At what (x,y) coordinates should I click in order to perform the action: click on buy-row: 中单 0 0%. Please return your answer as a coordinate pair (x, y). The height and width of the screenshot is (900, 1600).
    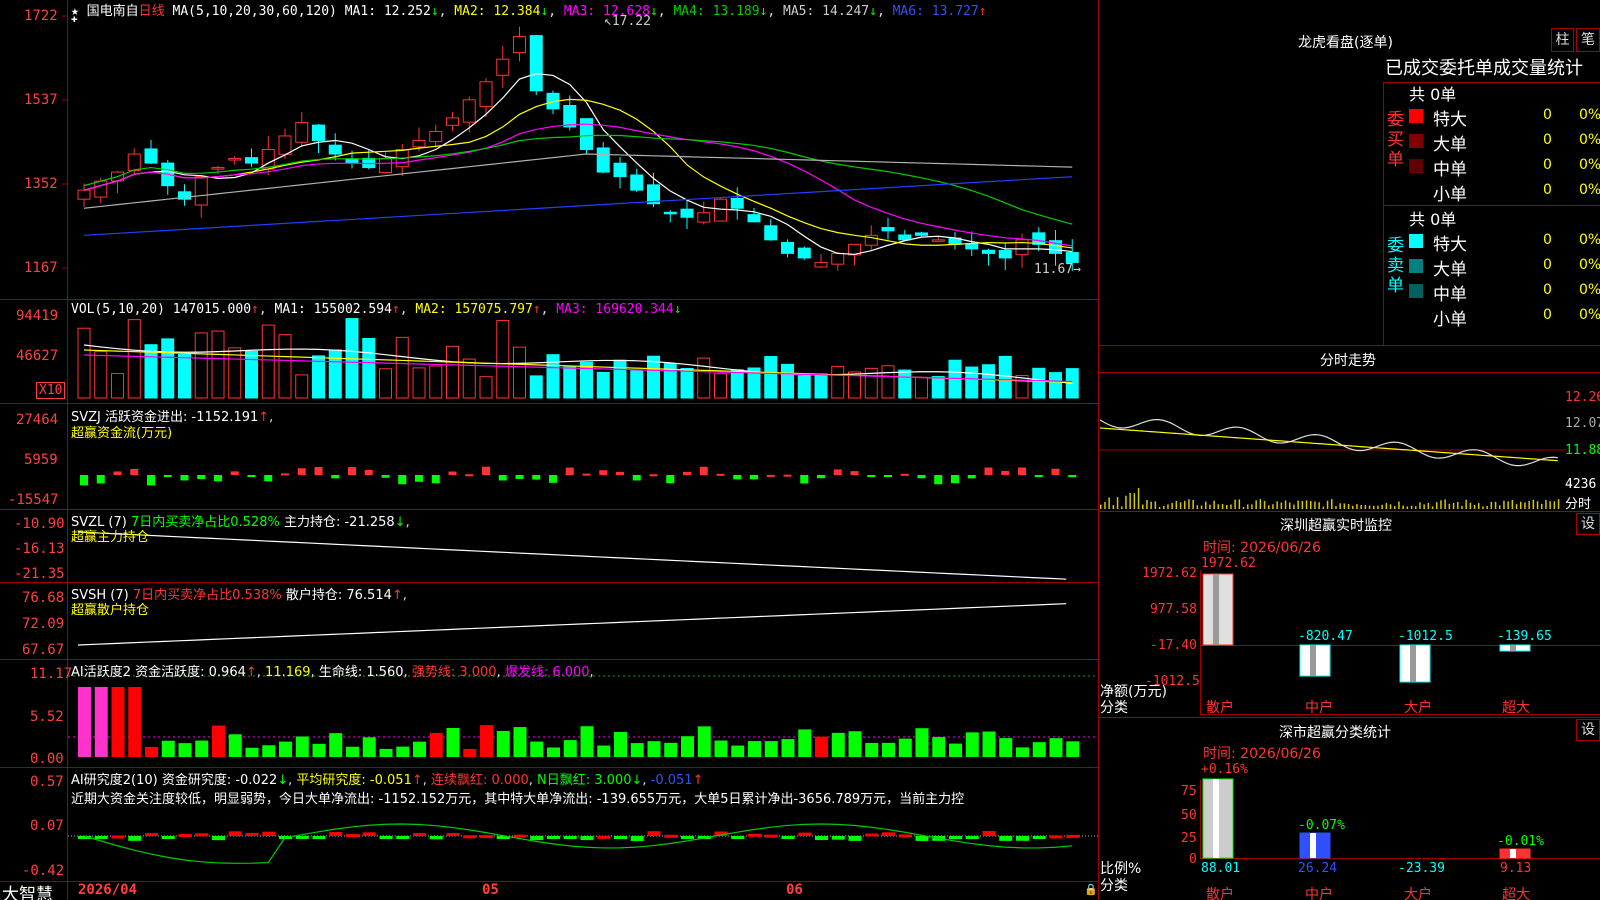
    Looking at the image, I should click on (1504, 167).